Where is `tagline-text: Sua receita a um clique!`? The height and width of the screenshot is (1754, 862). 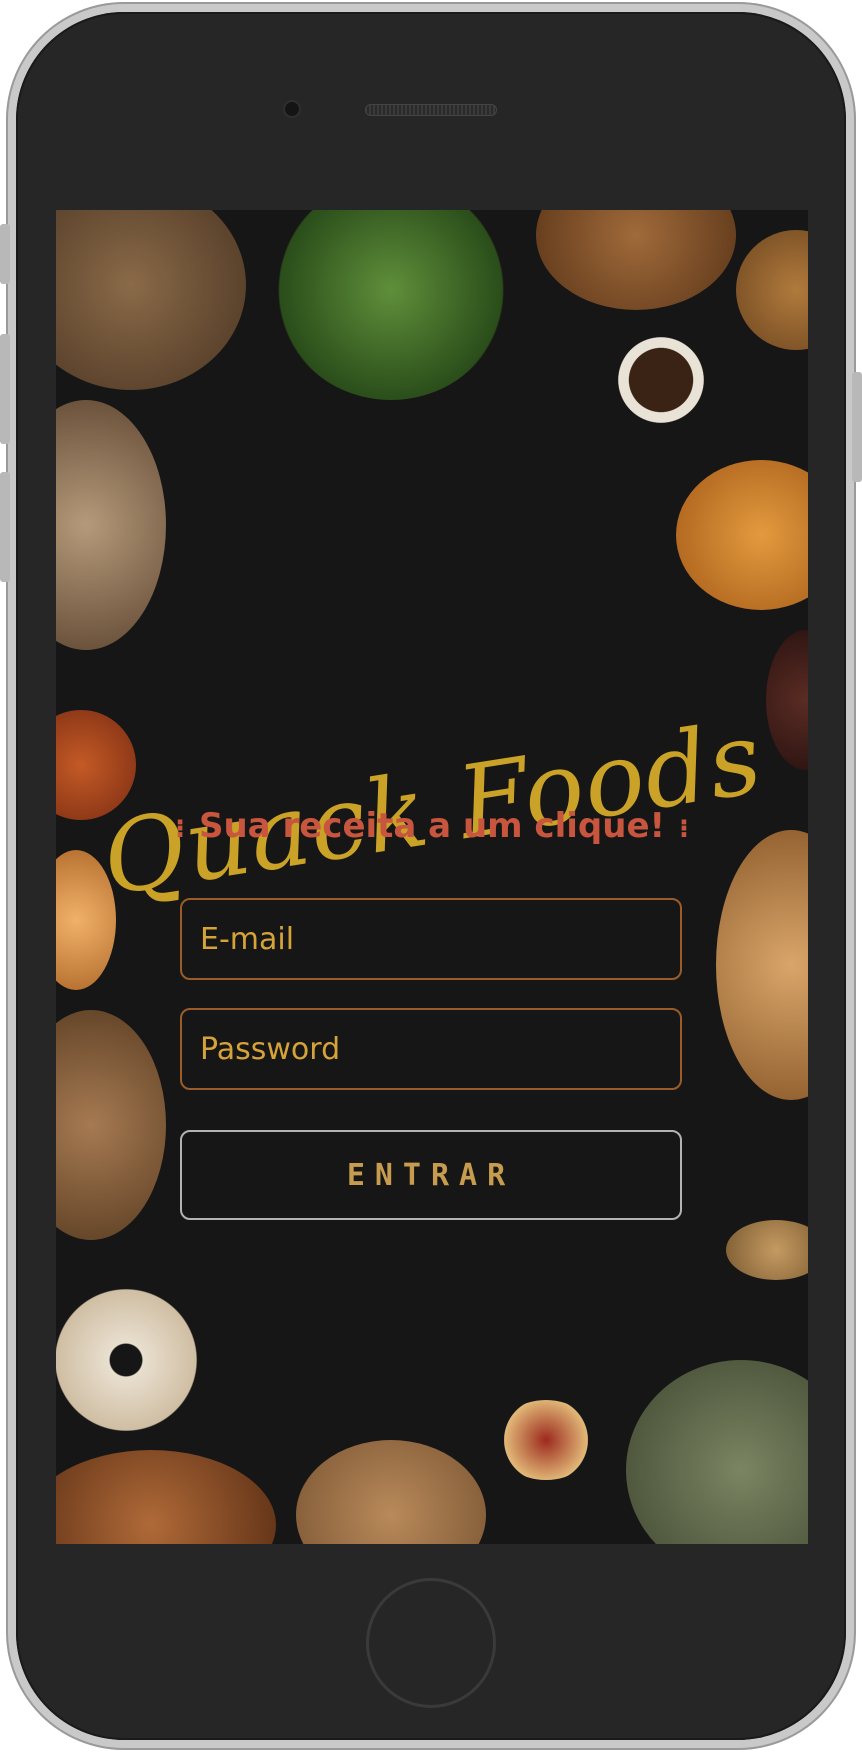
tagline-text: Sua receita a um clique! is located at coordinates (432, 826).